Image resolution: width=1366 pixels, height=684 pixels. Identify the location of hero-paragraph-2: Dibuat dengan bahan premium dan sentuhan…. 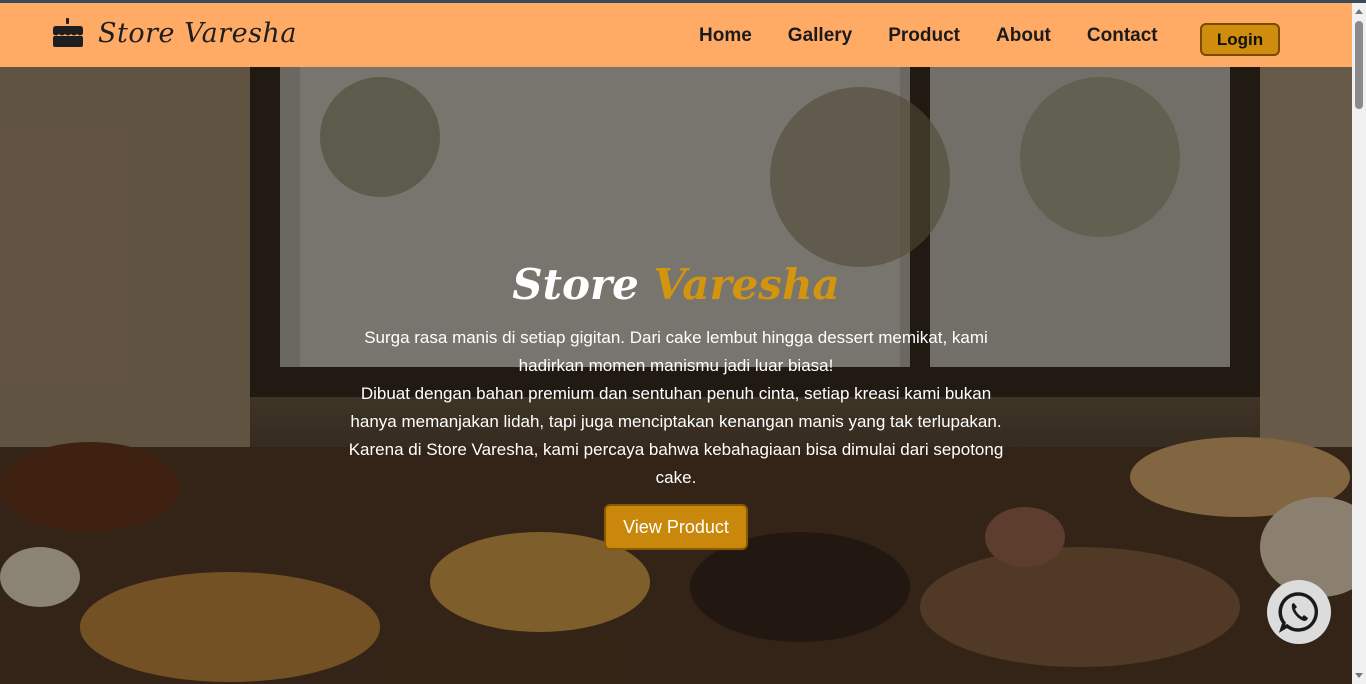
(676, 435).